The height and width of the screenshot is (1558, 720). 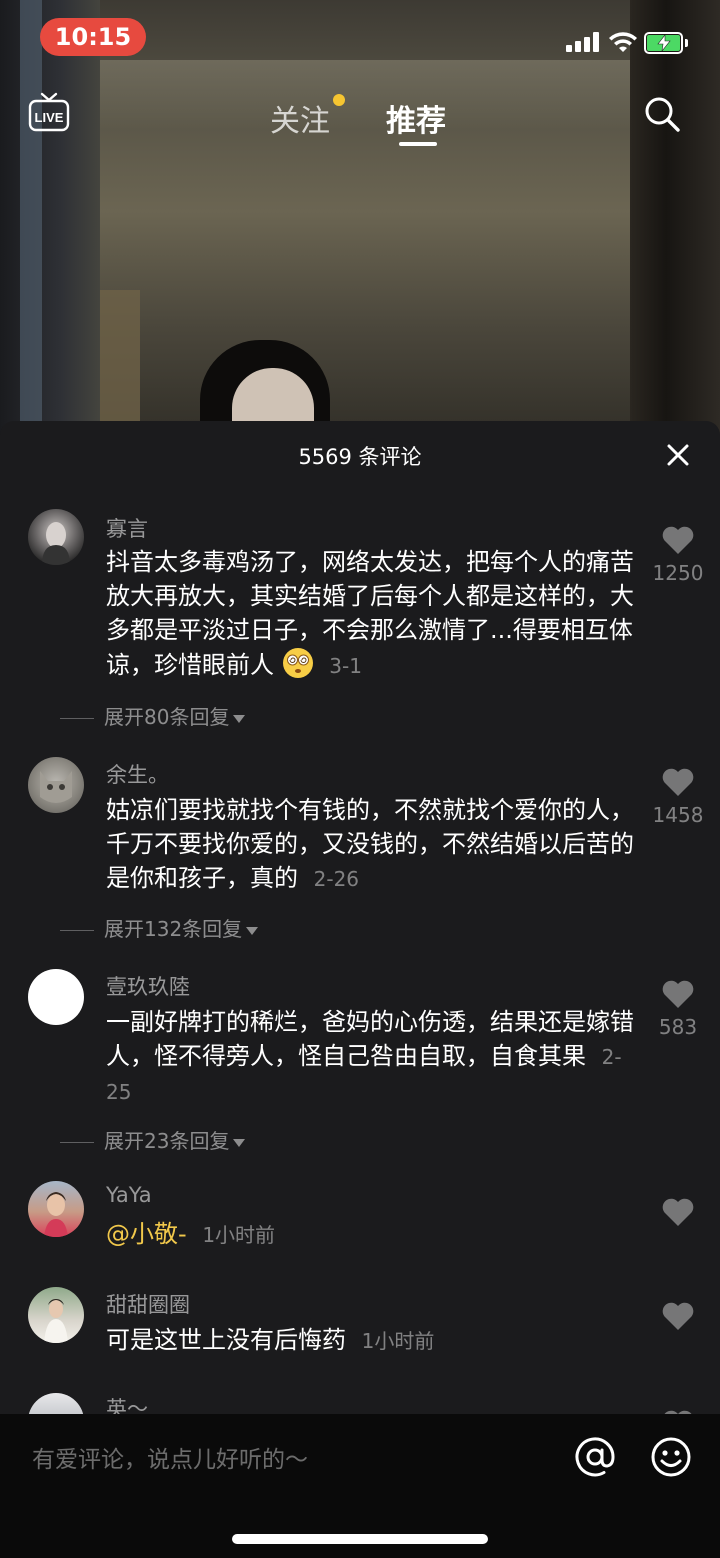 I want to click on top-navigation: LIVE 关注 推荐, so click(x=360, y=119).